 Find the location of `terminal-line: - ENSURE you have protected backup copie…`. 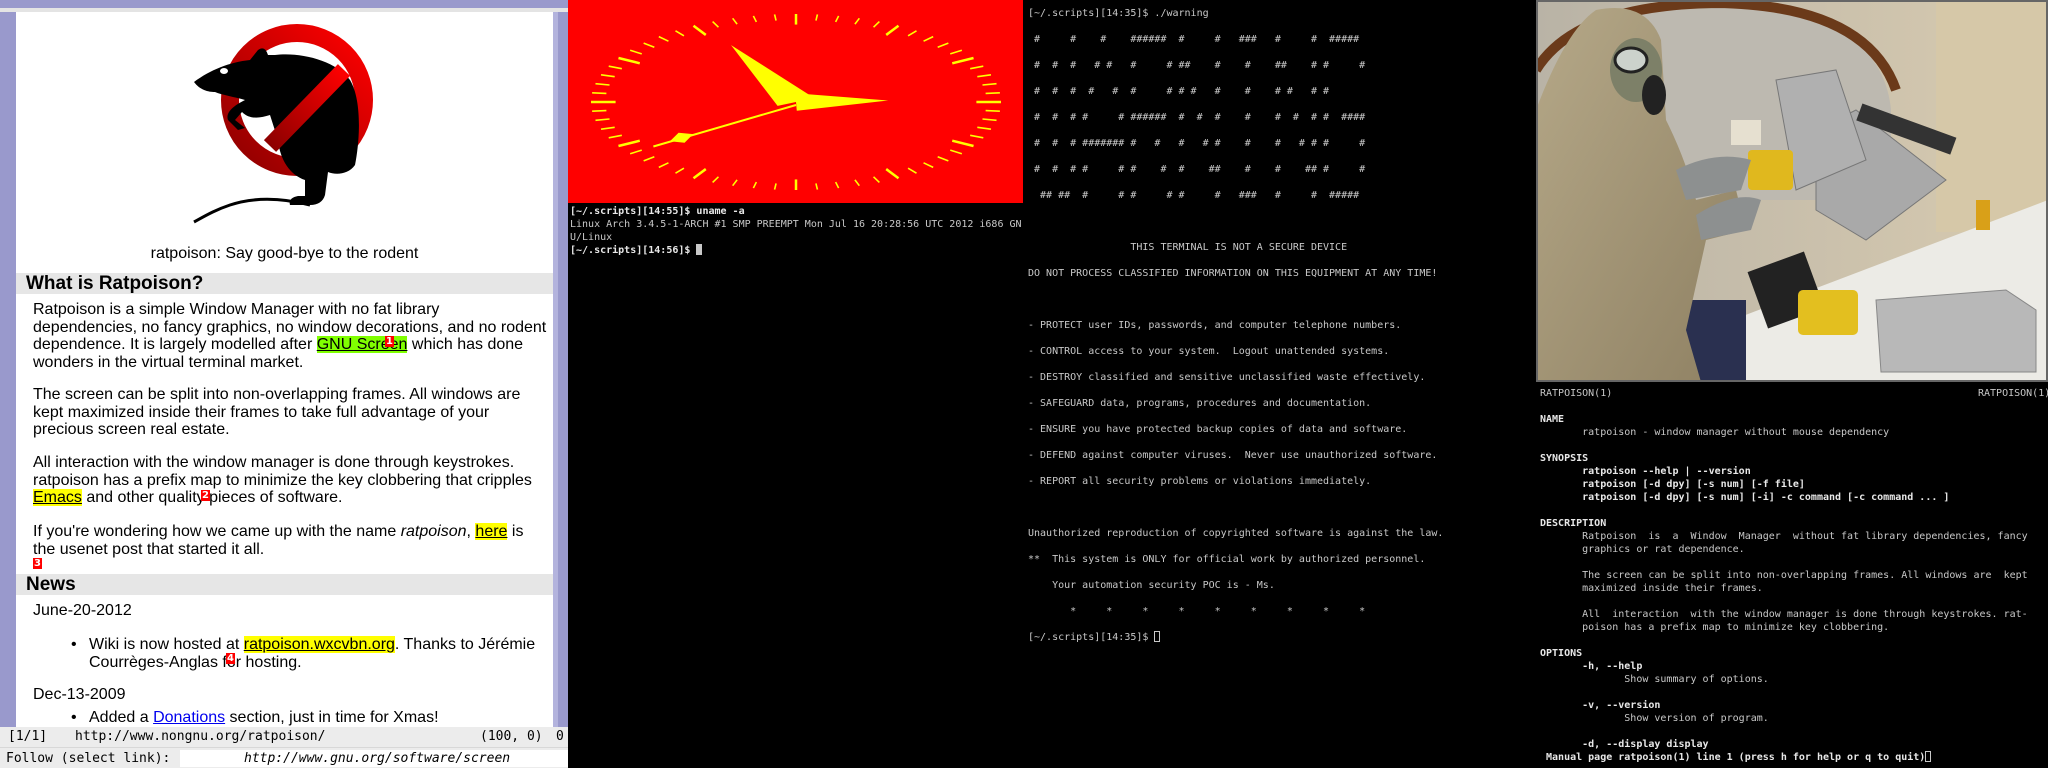

terminal-line: - ENSURE you have protected backup copie… is located at coordinates (1218, 429).